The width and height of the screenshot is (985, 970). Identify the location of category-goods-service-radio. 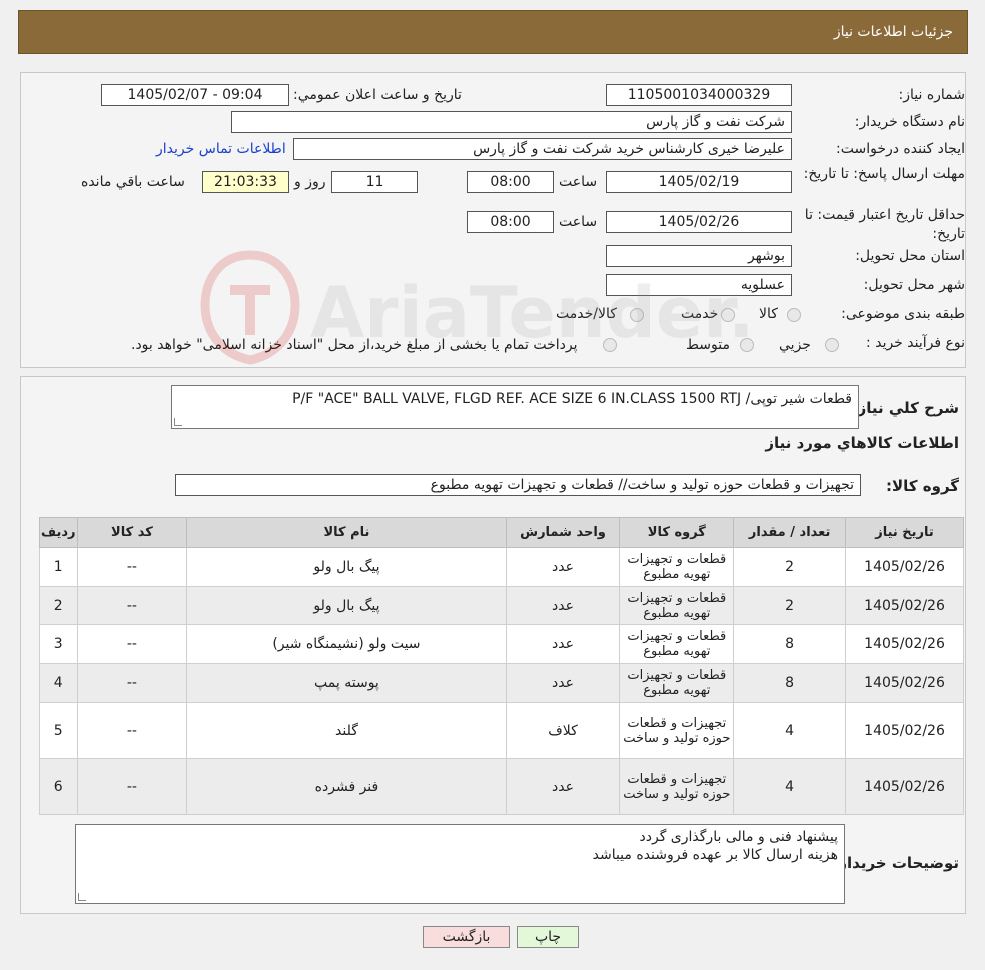
(637, 315).